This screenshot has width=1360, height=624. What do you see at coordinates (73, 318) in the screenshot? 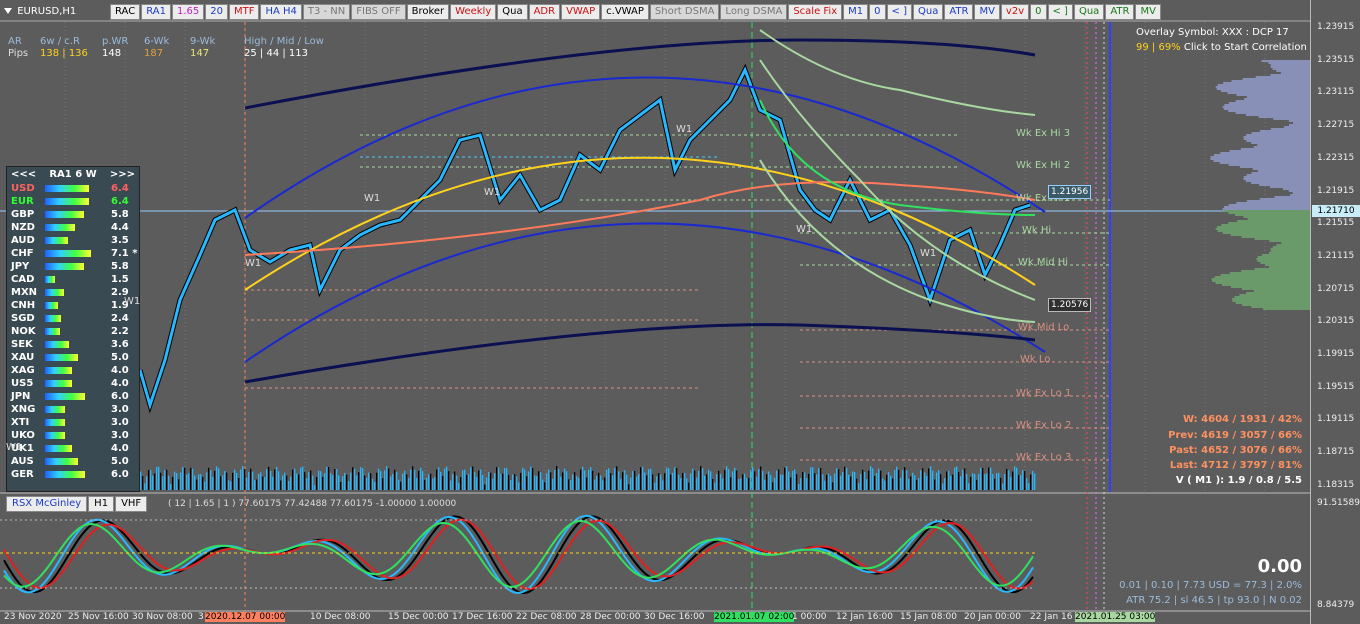
I see `currency-row-sgd: SGD 2.4` at bounding box center [73, 318].